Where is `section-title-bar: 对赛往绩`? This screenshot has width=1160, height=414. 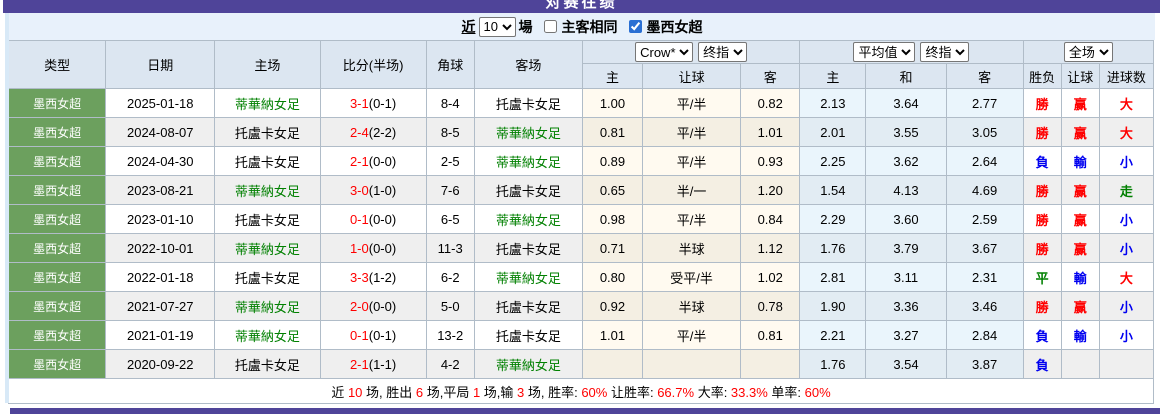
section-title-bar: 对赛往绩 is located at coordinates (581, 6).